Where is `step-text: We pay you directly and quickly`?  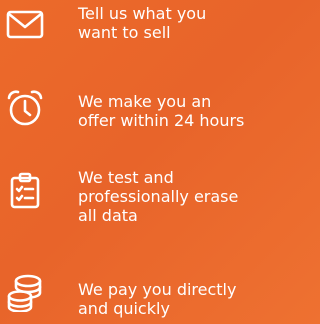
step-text: We pay you directly and quickly is located at coordinates (157, 299).